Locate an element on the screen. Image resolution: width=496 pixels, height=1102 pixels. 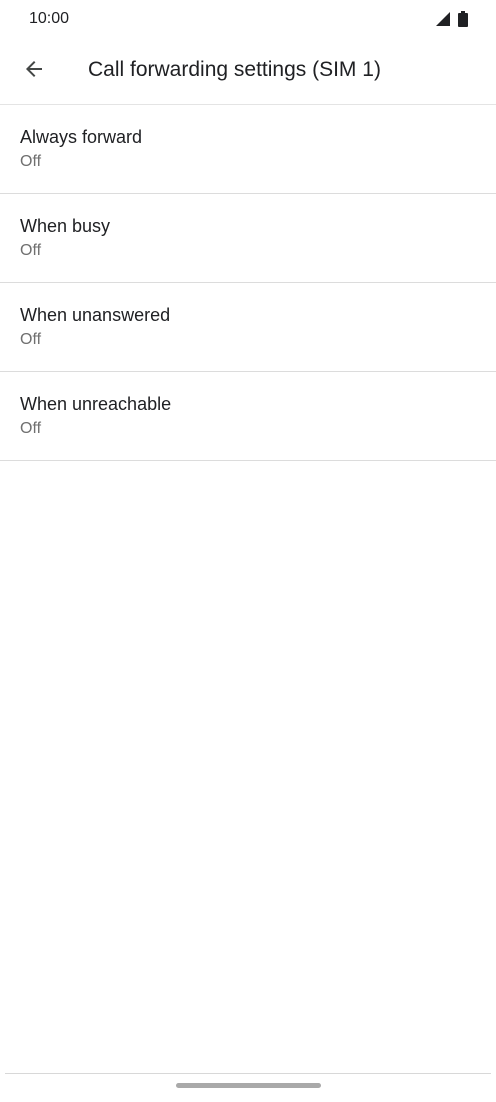
item-title: When unreachable is located at coordinates (96, 404).